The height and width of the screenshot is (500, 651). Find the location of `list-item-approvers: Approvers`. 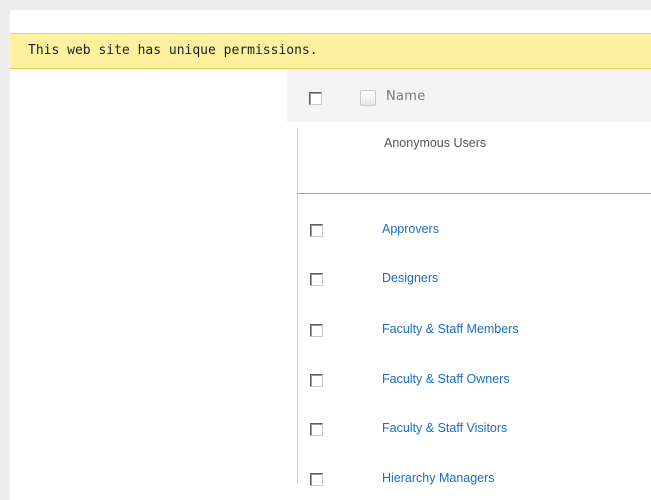

list-item-approvers: Approvers is located at coordinates (469, 231).